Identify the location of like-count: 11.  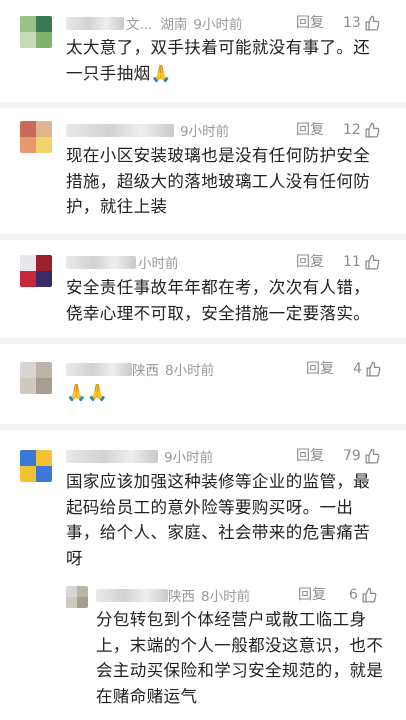
(352, 262).